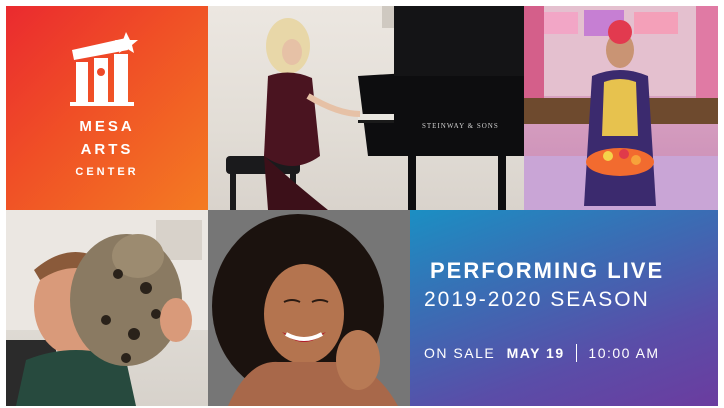 This screenshot has width=724, height=408. I want to click on leopard-illustration, so click(107, 308).